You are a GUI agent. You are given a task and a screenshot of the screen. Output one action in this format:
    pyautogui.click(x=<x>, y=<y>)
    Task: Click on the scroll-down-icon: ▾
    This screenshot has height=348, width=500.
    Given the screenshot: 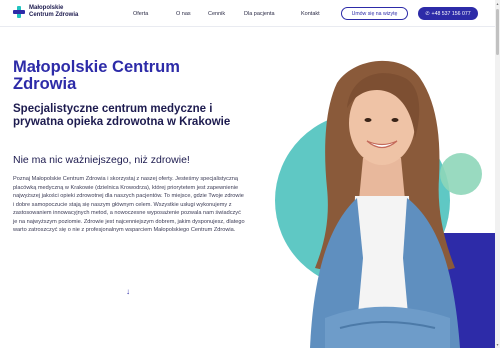 What is the action you would take?
    pyautogui.click(x=497, y=344)
    